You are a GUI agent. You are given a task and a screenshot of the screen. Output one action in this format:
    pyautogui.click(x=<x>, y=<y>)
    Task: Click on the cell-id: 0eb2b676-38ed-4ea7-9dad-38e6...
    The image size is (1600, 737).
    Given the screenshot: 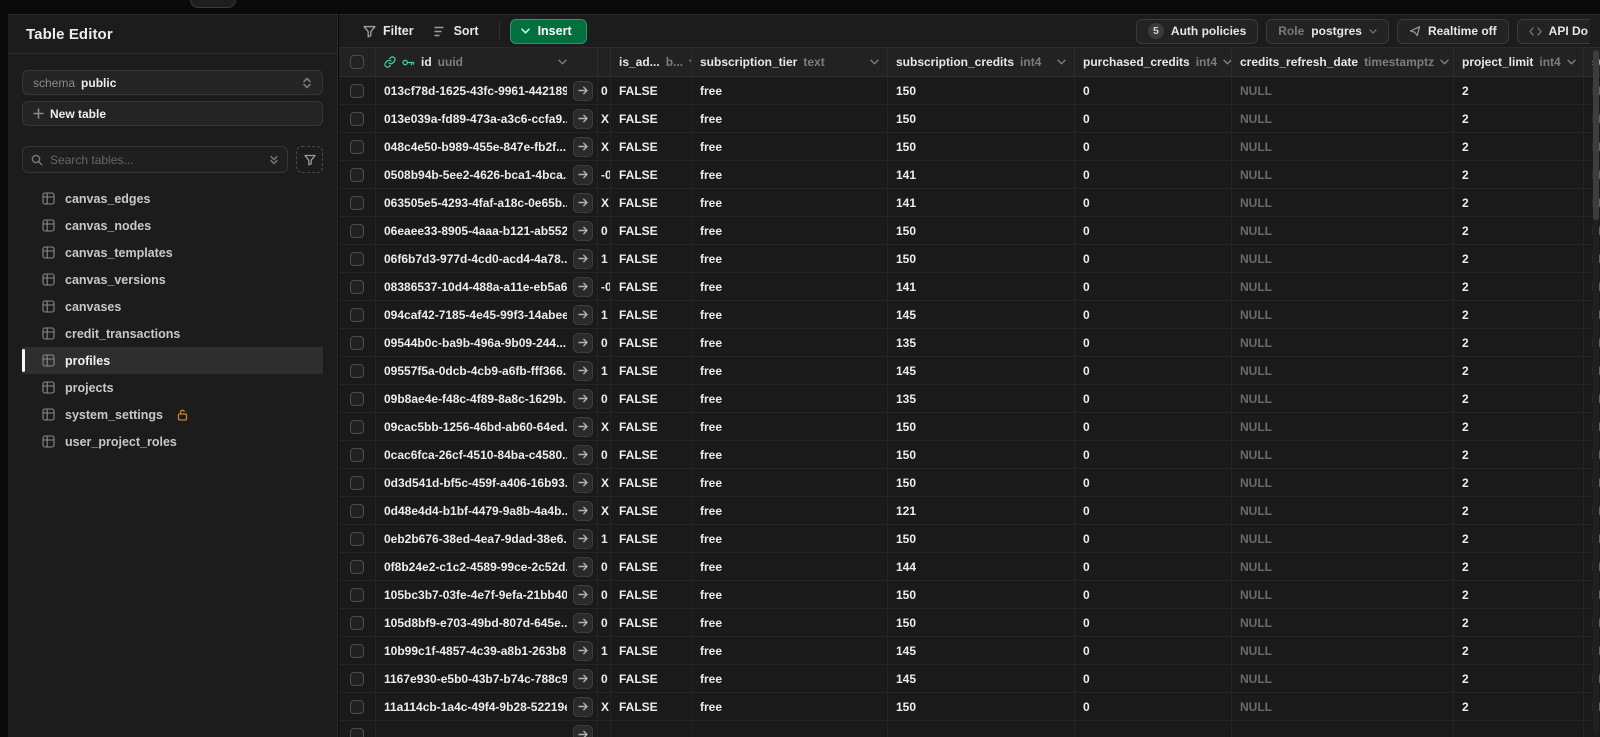 What is the action you would take?
    pyautogui.click(x=487, y=538)
    